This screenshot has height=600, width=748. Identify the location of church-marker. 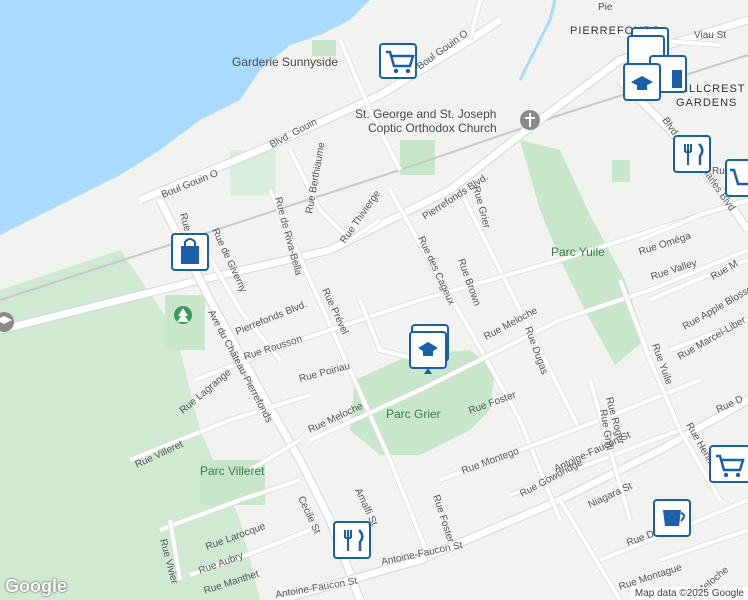
(530, 120).